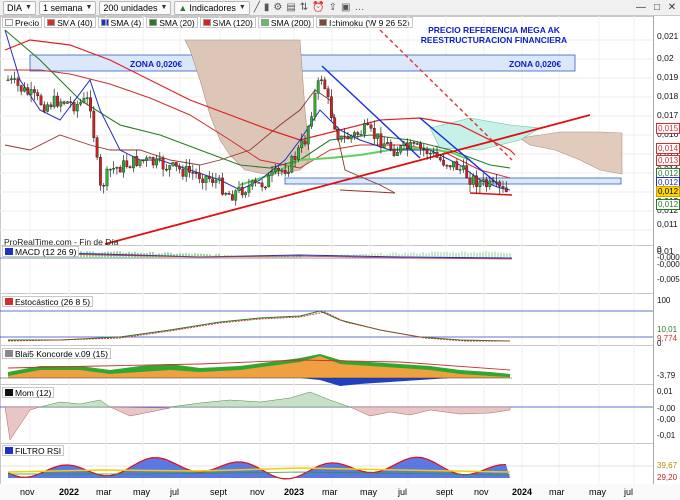  What do you see at coordinates (668, 264) in the screenshot?
I see `macd-axis-label: -0,000` at bounding box center [668, 264].